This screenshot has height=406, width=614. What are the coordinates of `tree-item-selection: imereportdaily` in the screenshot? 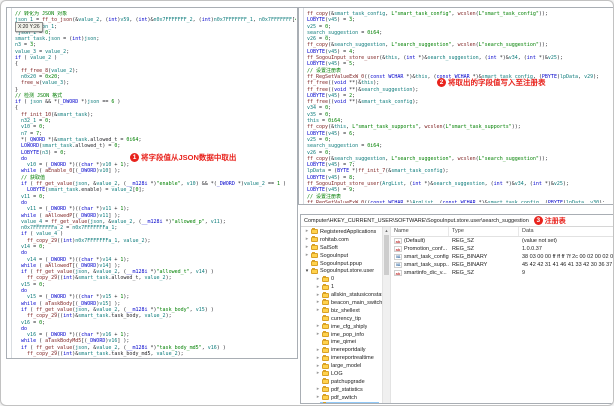 It's located at (344, 350).